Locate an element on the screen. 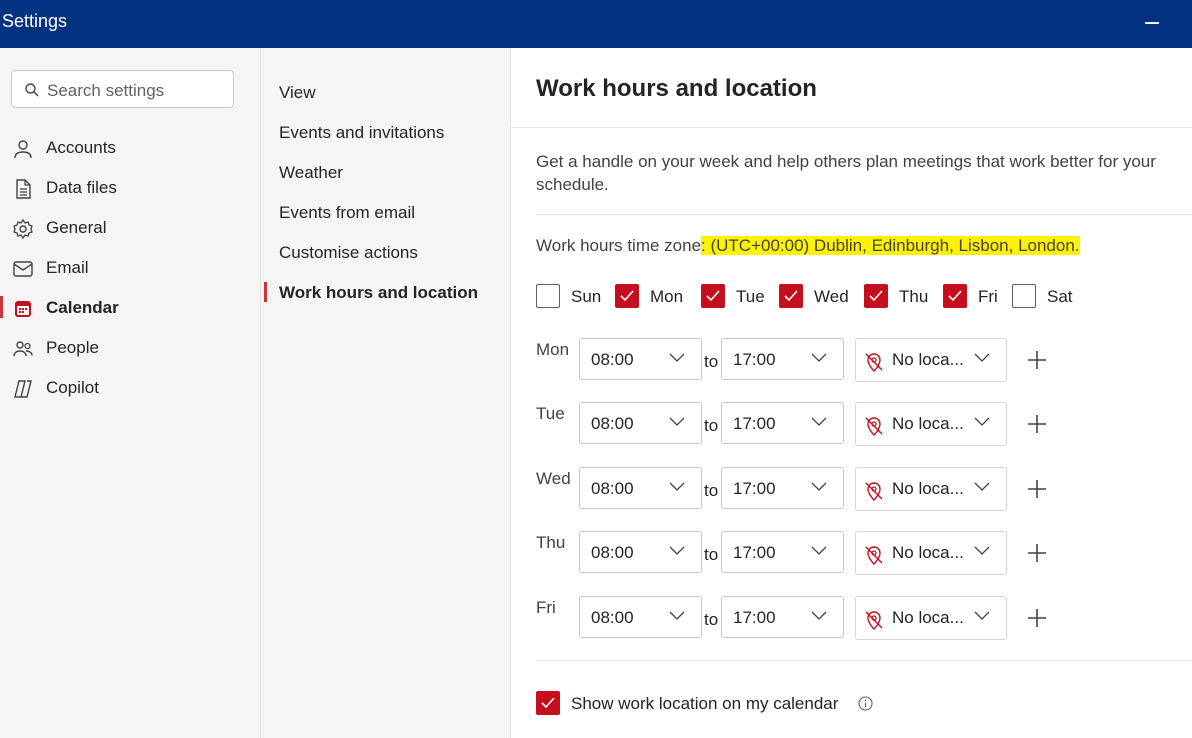 The height and width of the screenshot is (738, 1192). row-day-label: Thu is located at coordinates (551, 542).